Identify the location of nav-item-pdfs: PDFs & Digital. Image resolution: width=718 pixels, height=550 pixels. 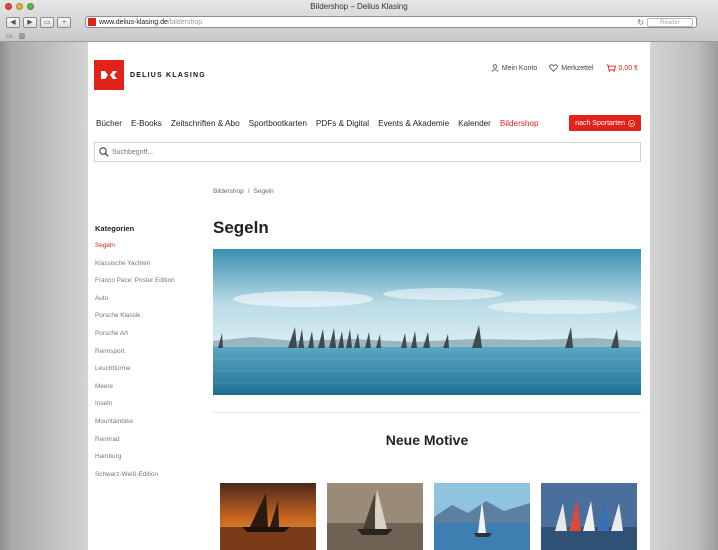
(342, 123).